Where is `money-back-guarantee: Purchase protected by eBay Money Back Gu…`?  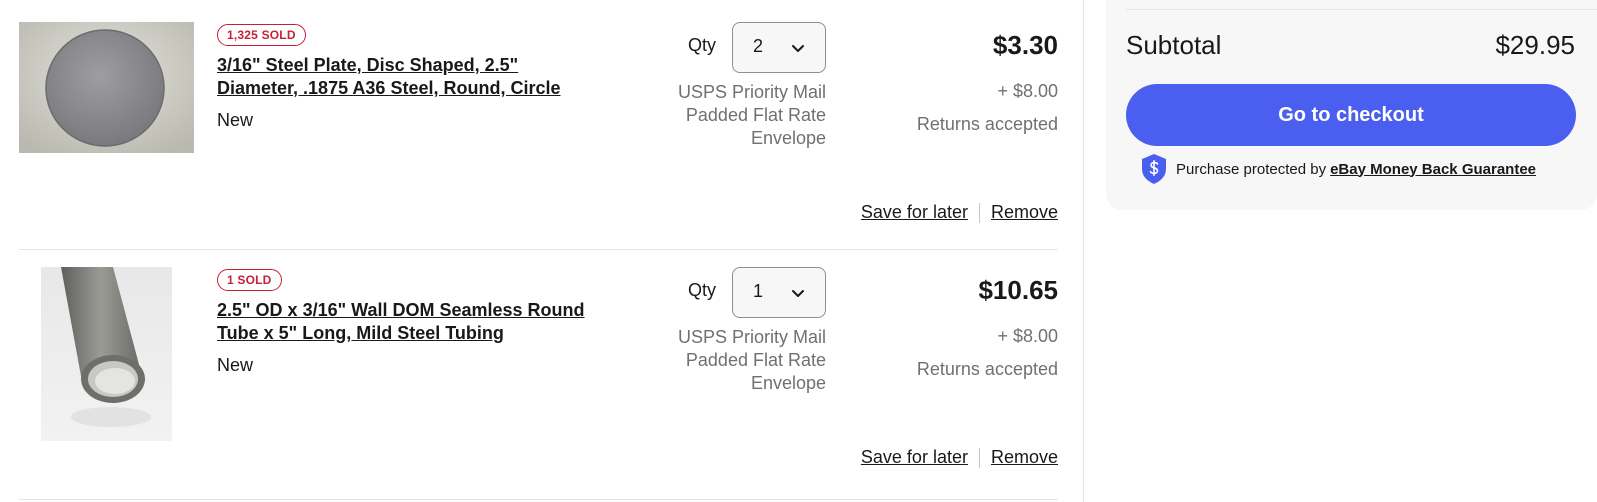 money-back-guarantee: Purchase protected by eBay Money Back Gu… is located at coordinates (1338, 169).